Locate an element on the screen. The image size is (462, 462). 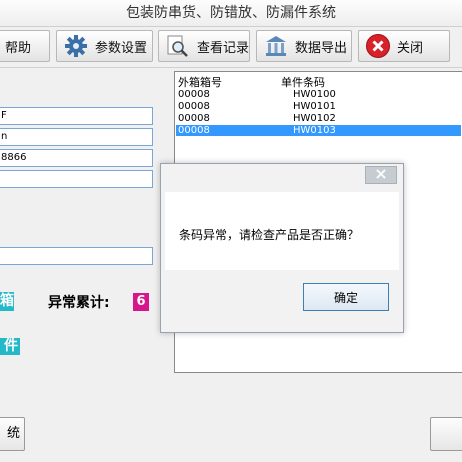
input-field-2: n is located at coordinates (76, 137).